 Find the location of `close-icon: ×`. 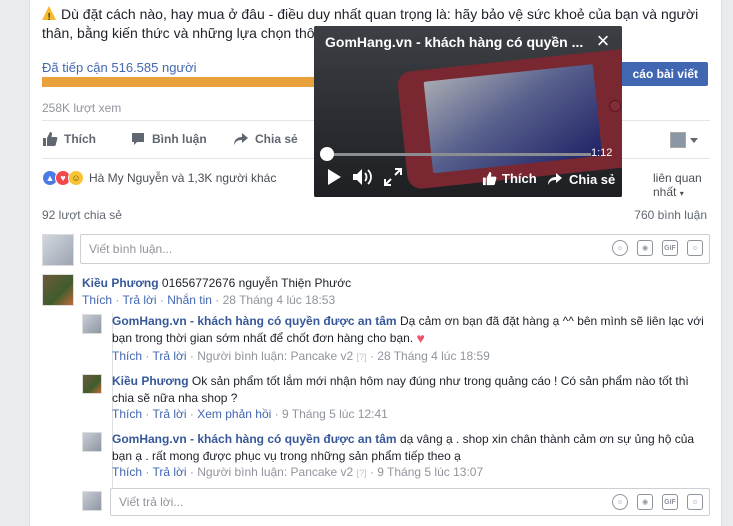

close-icon: × is located at coordinates (603, 41).